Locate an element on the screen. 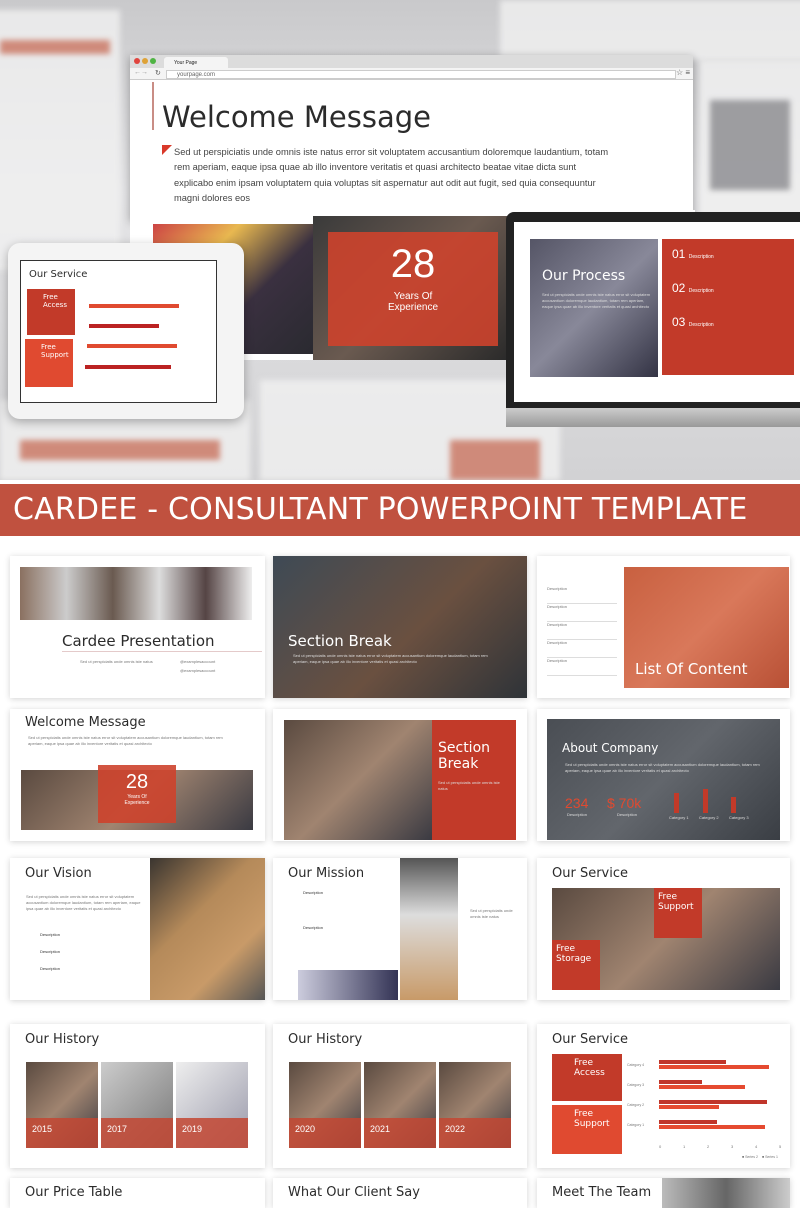 The image size is (800, 1208). axis-tick: 4 is located at coordinates (756, 1146).